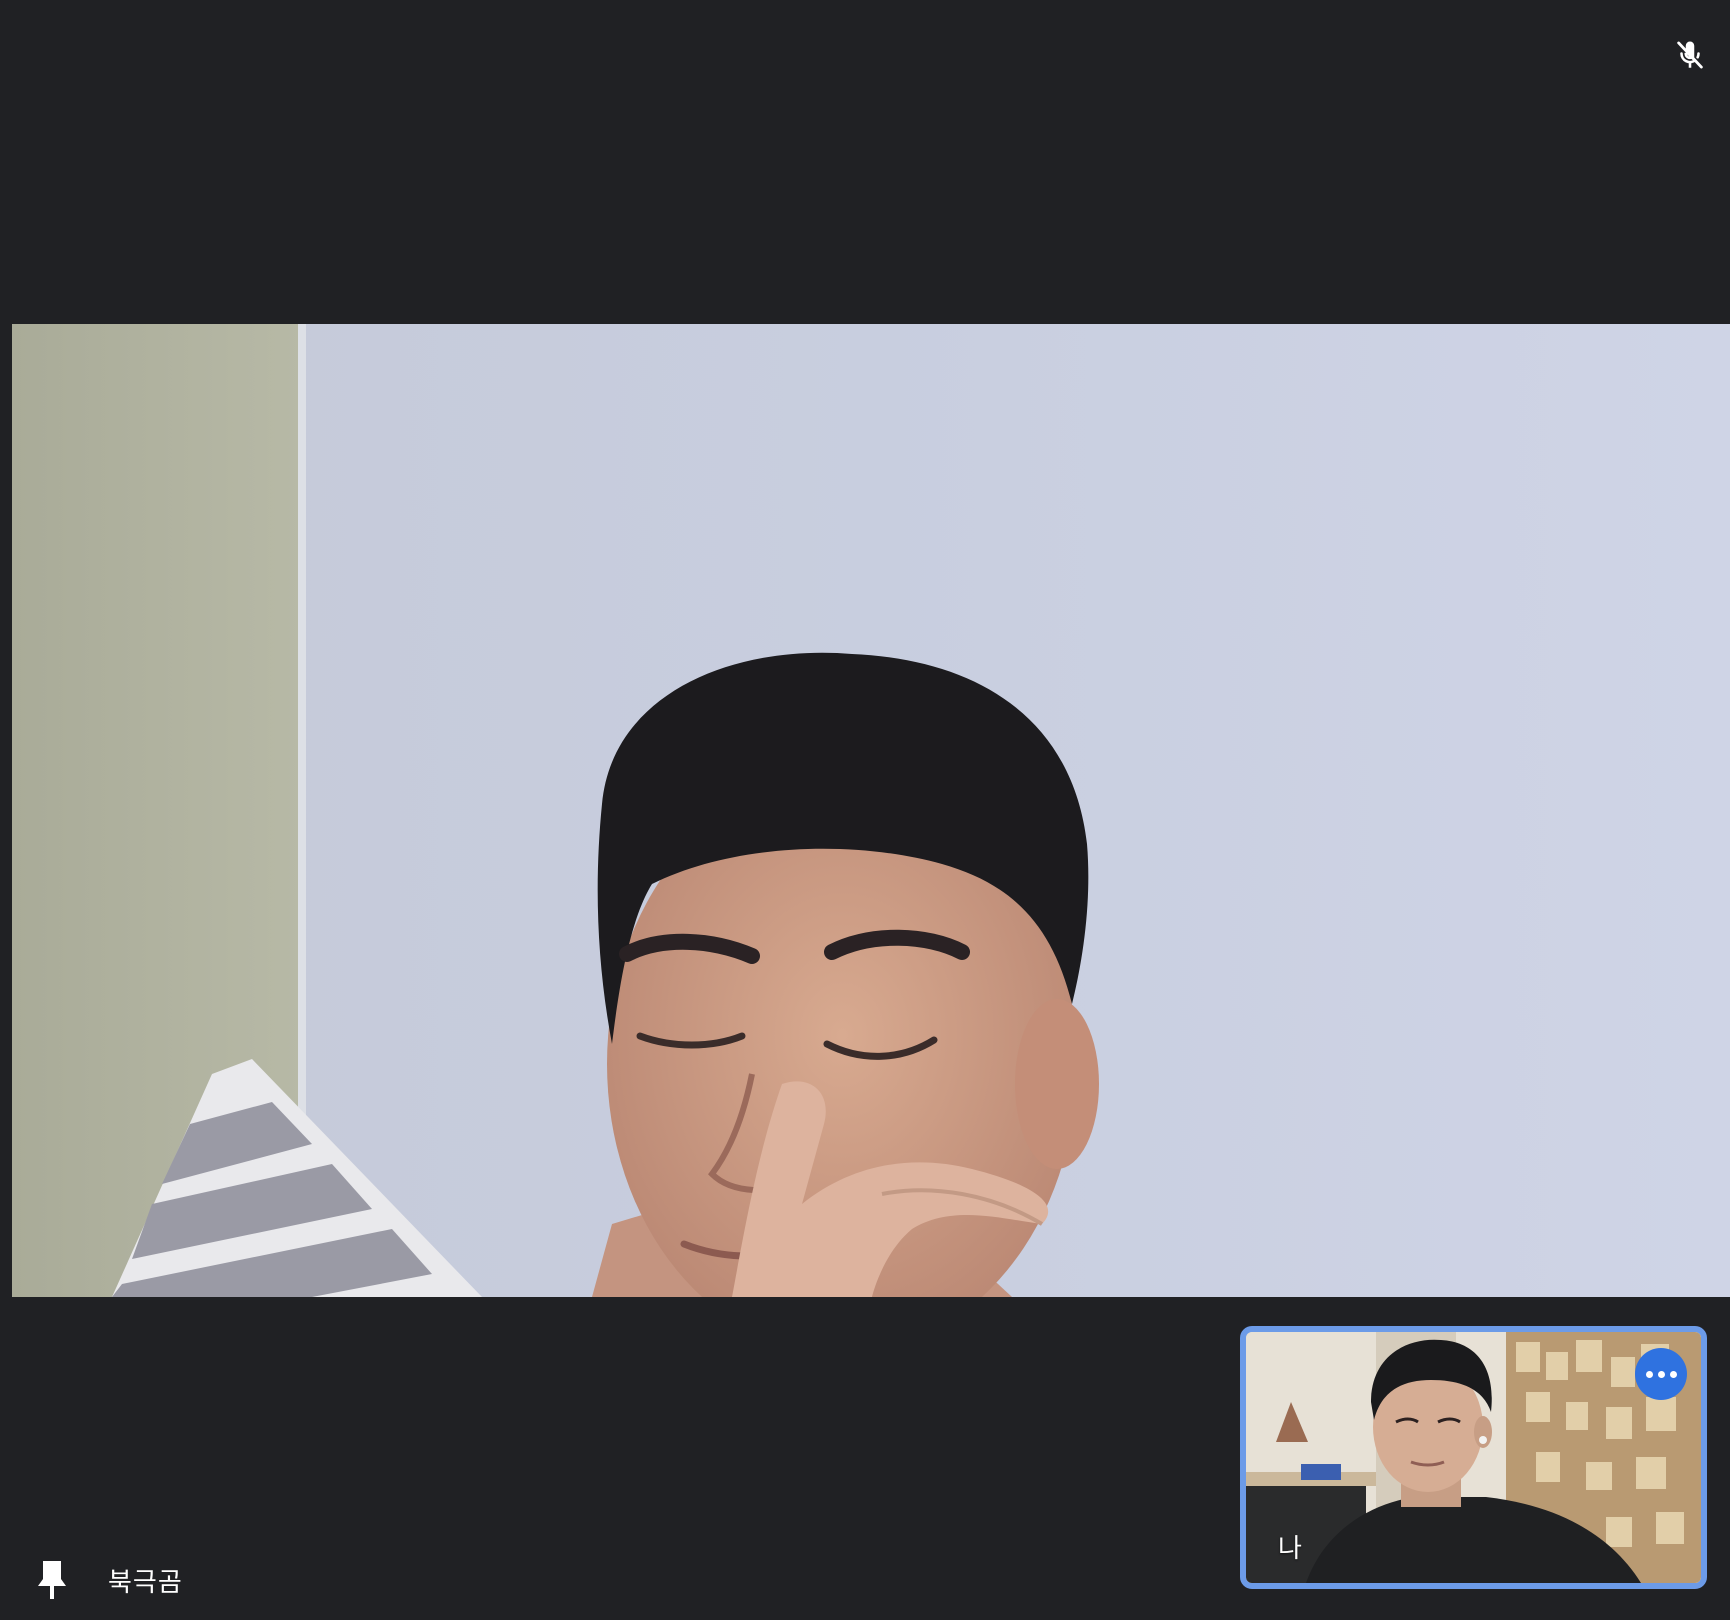  I want to click on more-options-button, so click(1661, 1374).